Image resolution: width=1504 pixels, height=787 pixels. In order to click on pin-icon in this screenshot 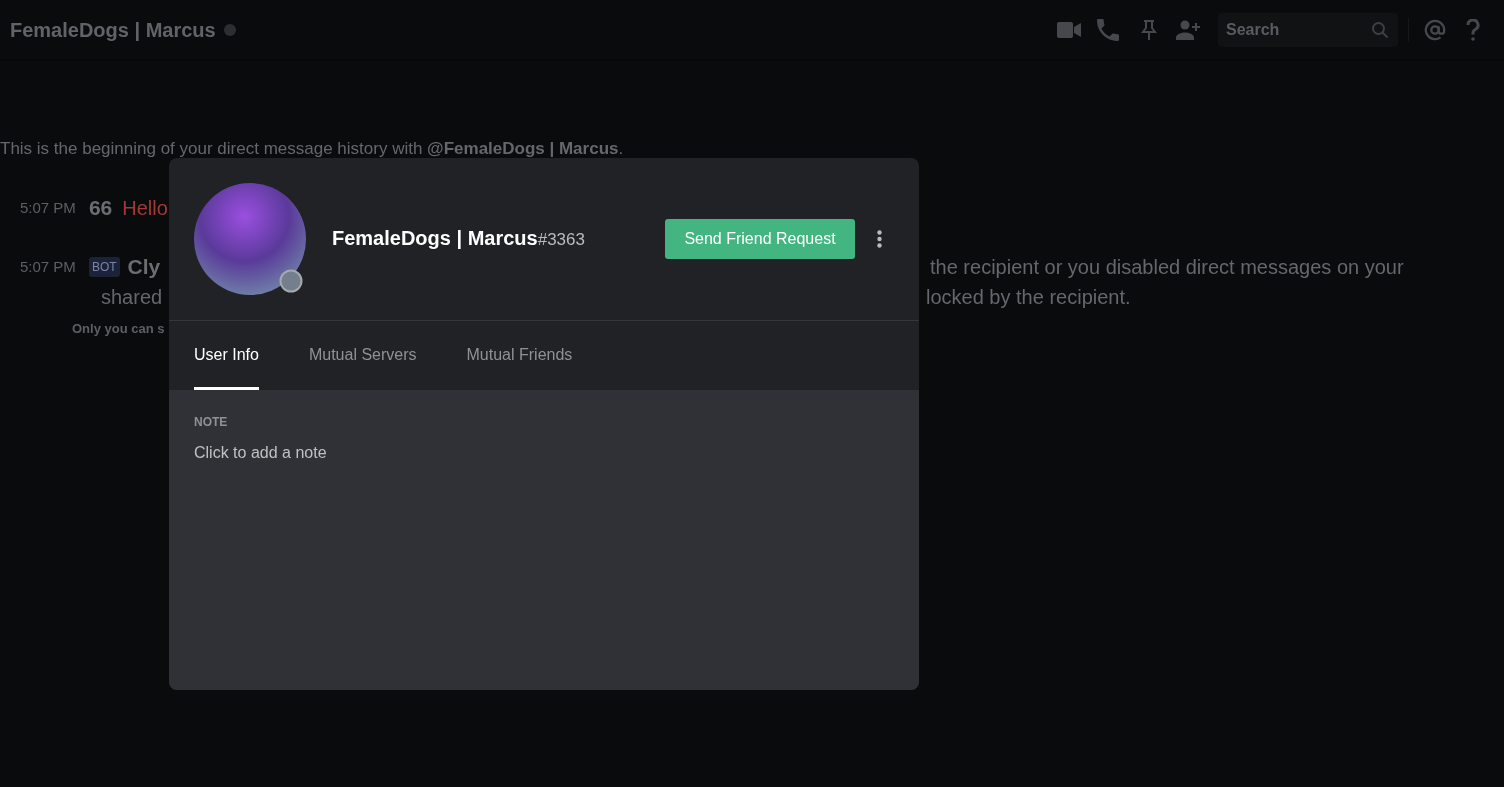, I will do `click(1149, 29)`.